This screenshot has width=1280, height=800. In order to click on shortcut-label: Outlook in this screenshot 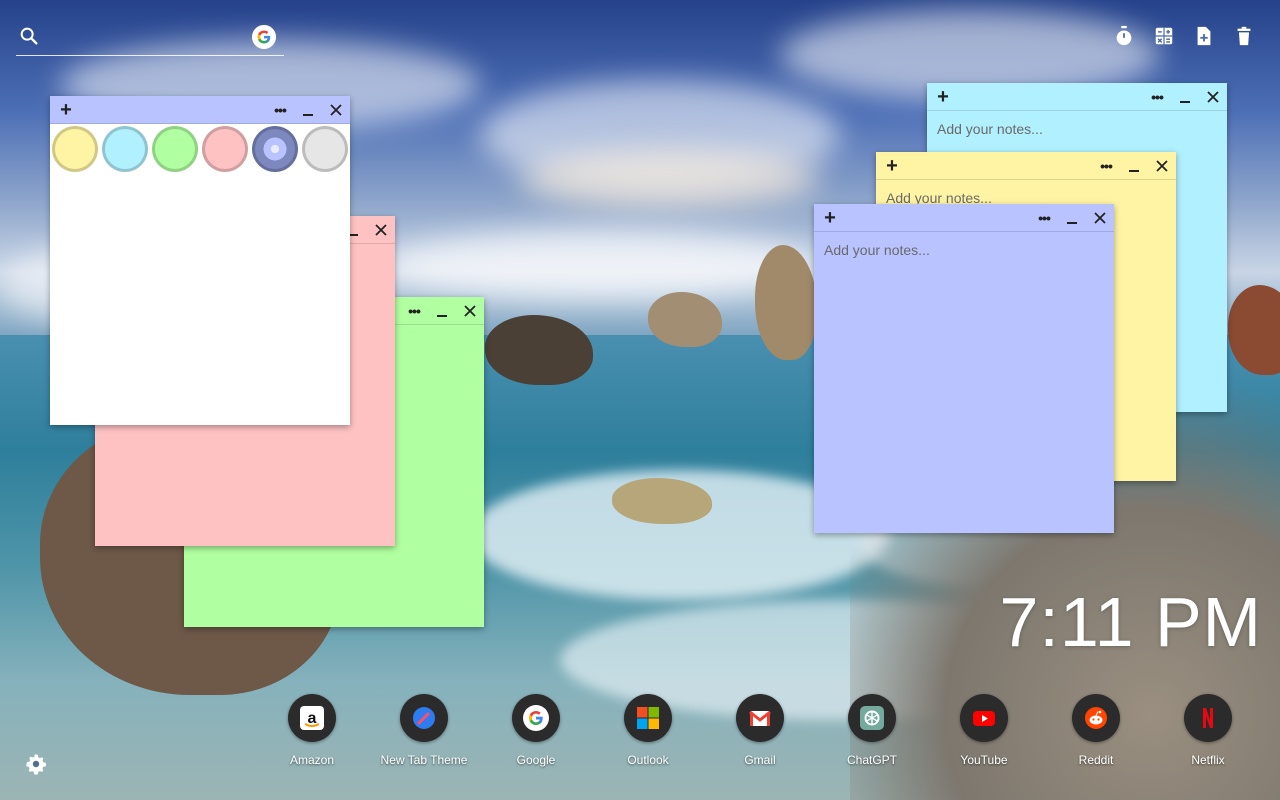, I will do `click(648, 760)`.